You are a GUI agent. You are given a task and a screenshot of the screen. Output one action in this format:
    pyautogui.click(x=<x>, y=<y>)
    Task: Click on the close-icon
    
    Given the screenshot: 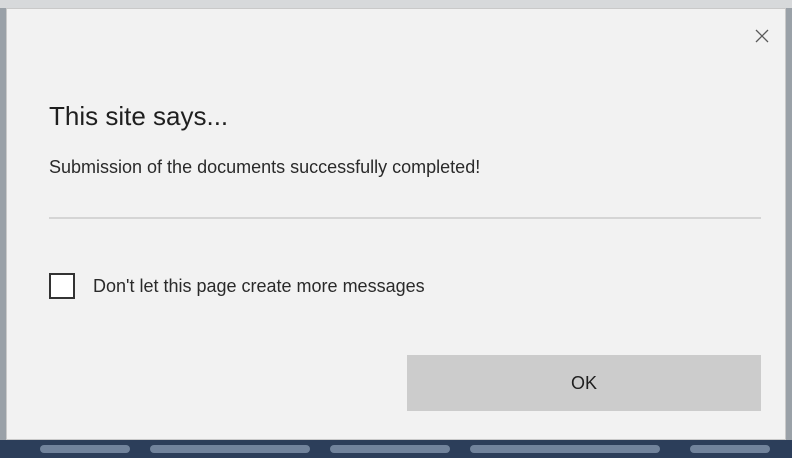 What is the action you would take?
    pyautogui.click(x=762, y=38)
    